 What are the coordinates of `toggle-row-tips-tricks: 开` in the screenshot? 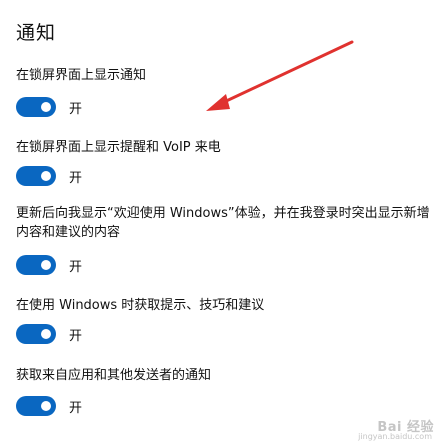 It's located at (49, 334).